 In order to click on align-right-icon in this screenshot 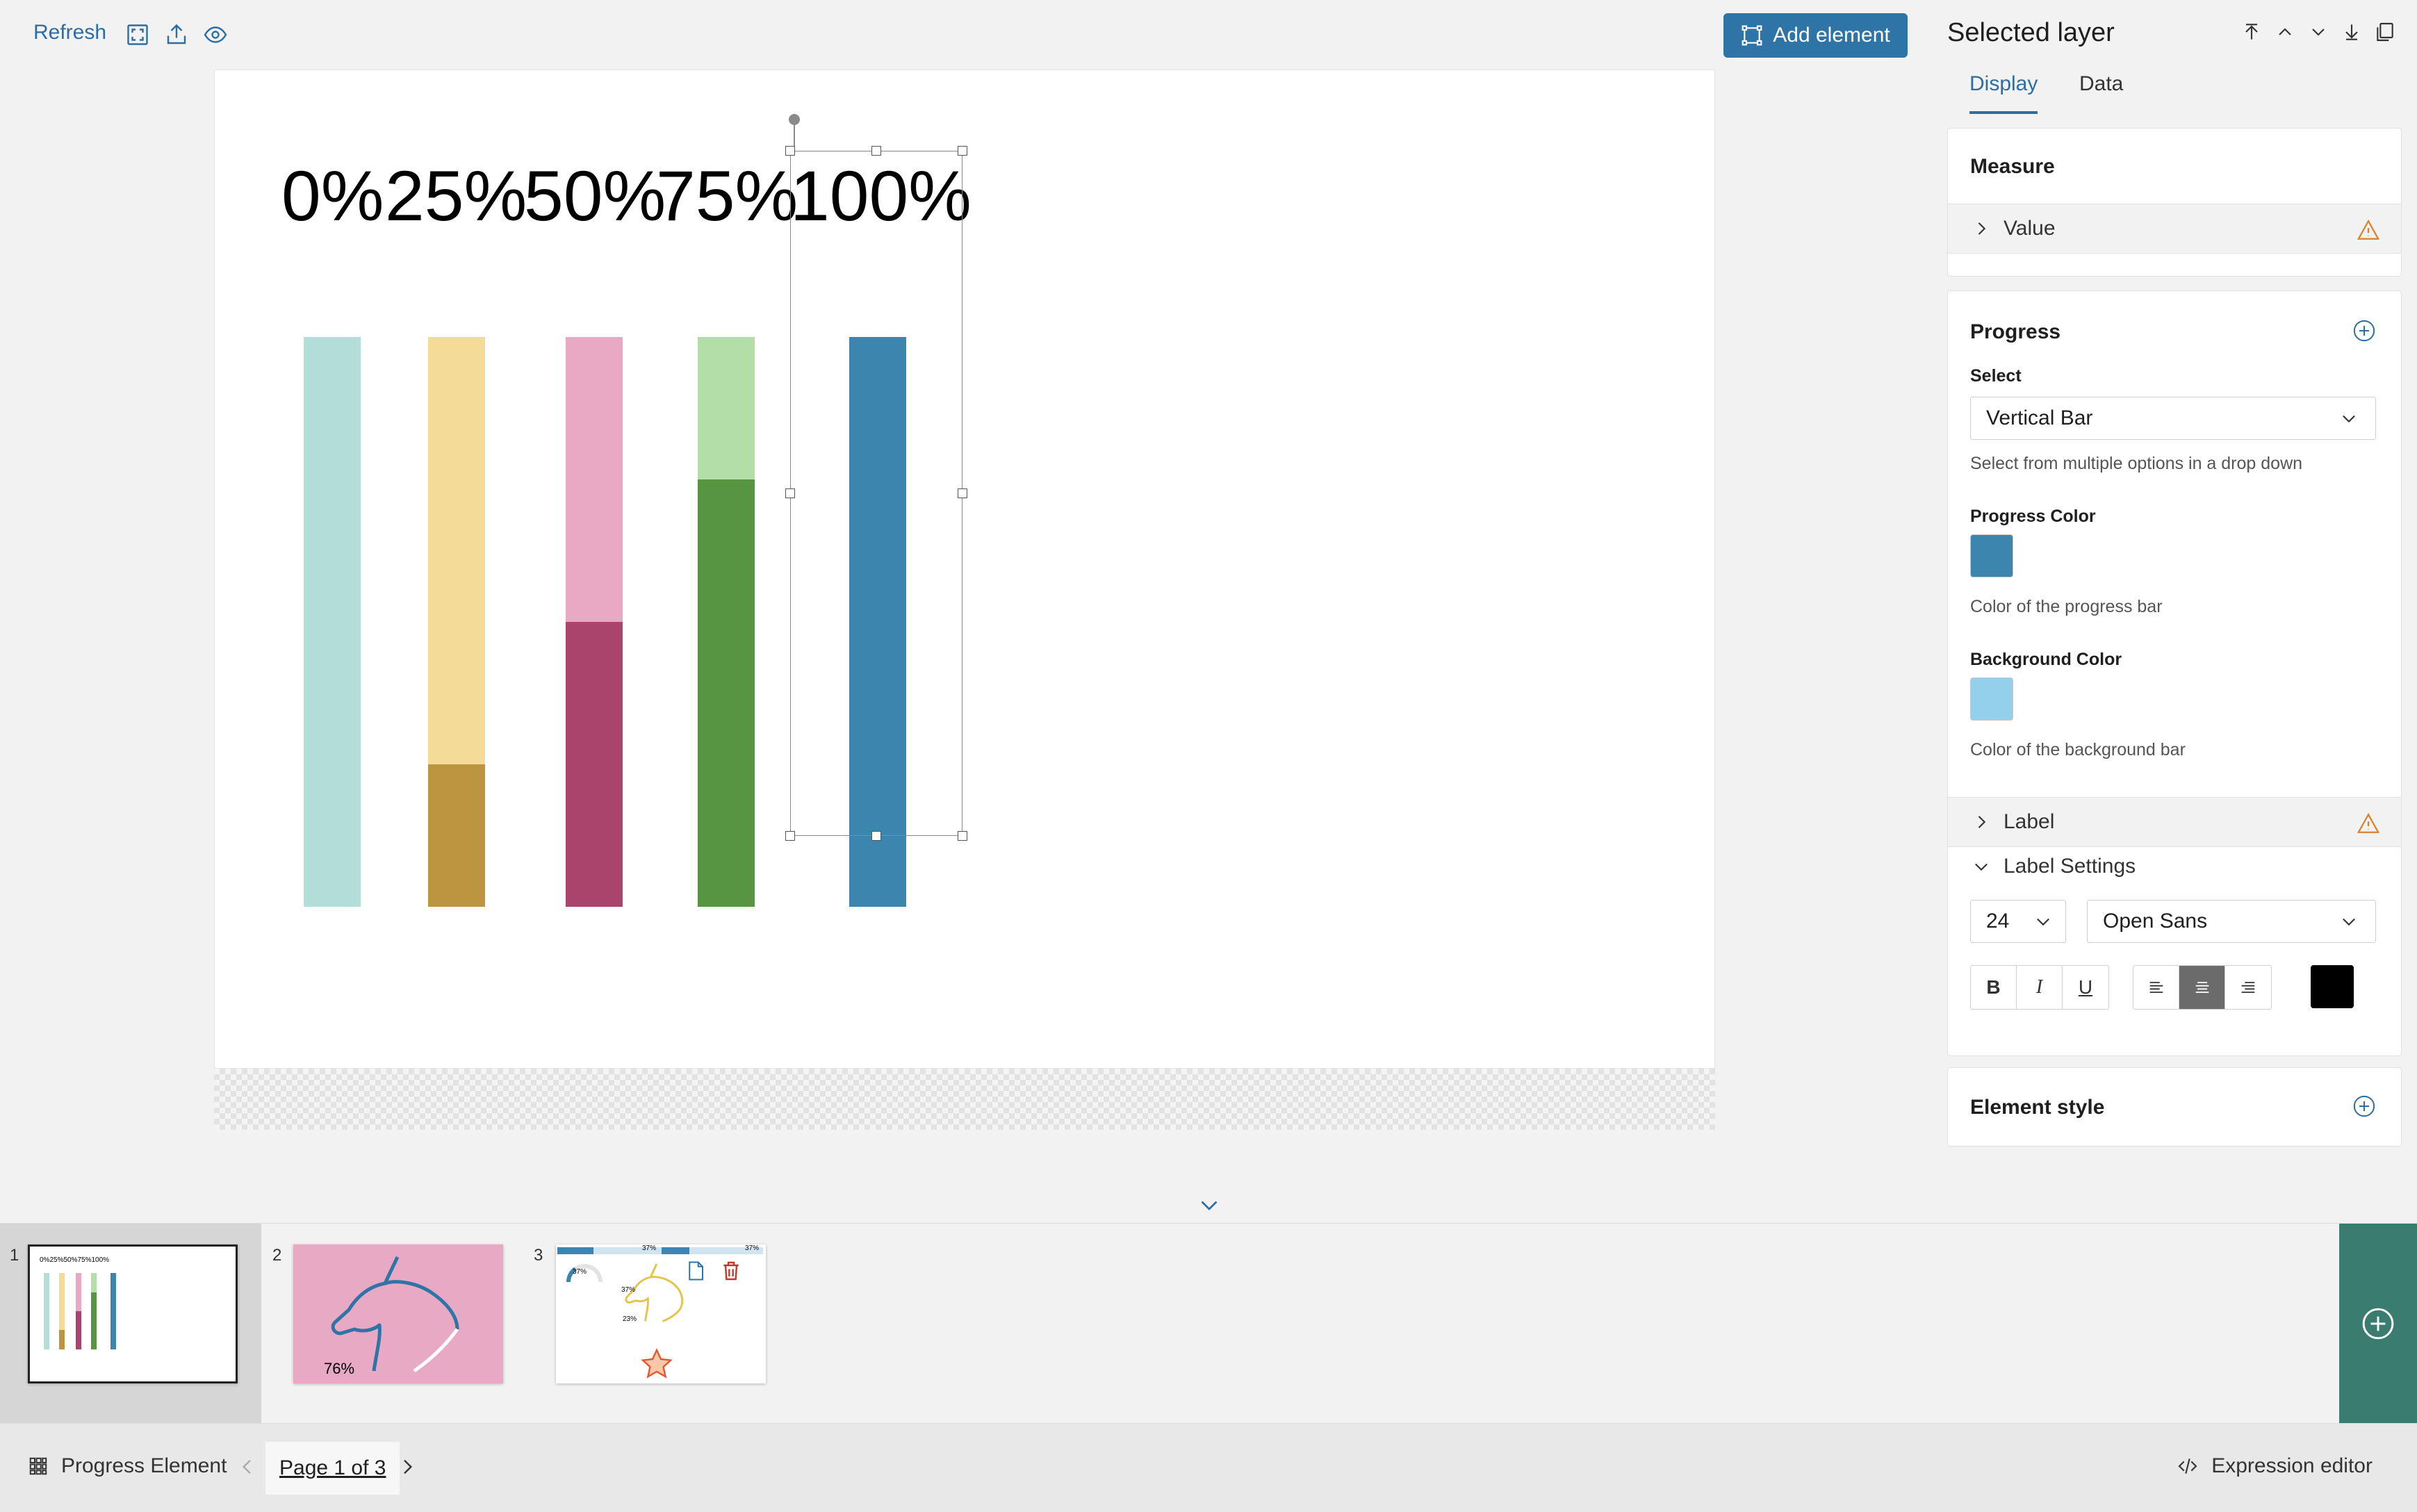, I will do `click(2248, 987)`.